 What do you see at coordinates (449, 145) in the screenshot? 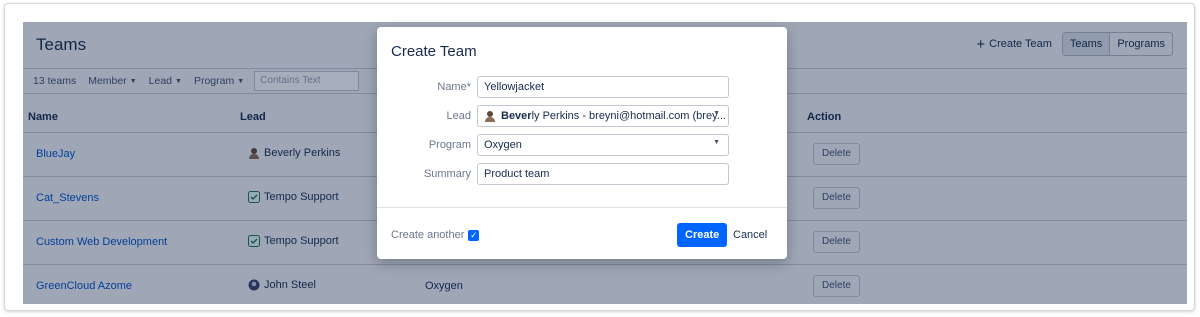
I see `program-field-label: Program` at bounding box center [449, 145].